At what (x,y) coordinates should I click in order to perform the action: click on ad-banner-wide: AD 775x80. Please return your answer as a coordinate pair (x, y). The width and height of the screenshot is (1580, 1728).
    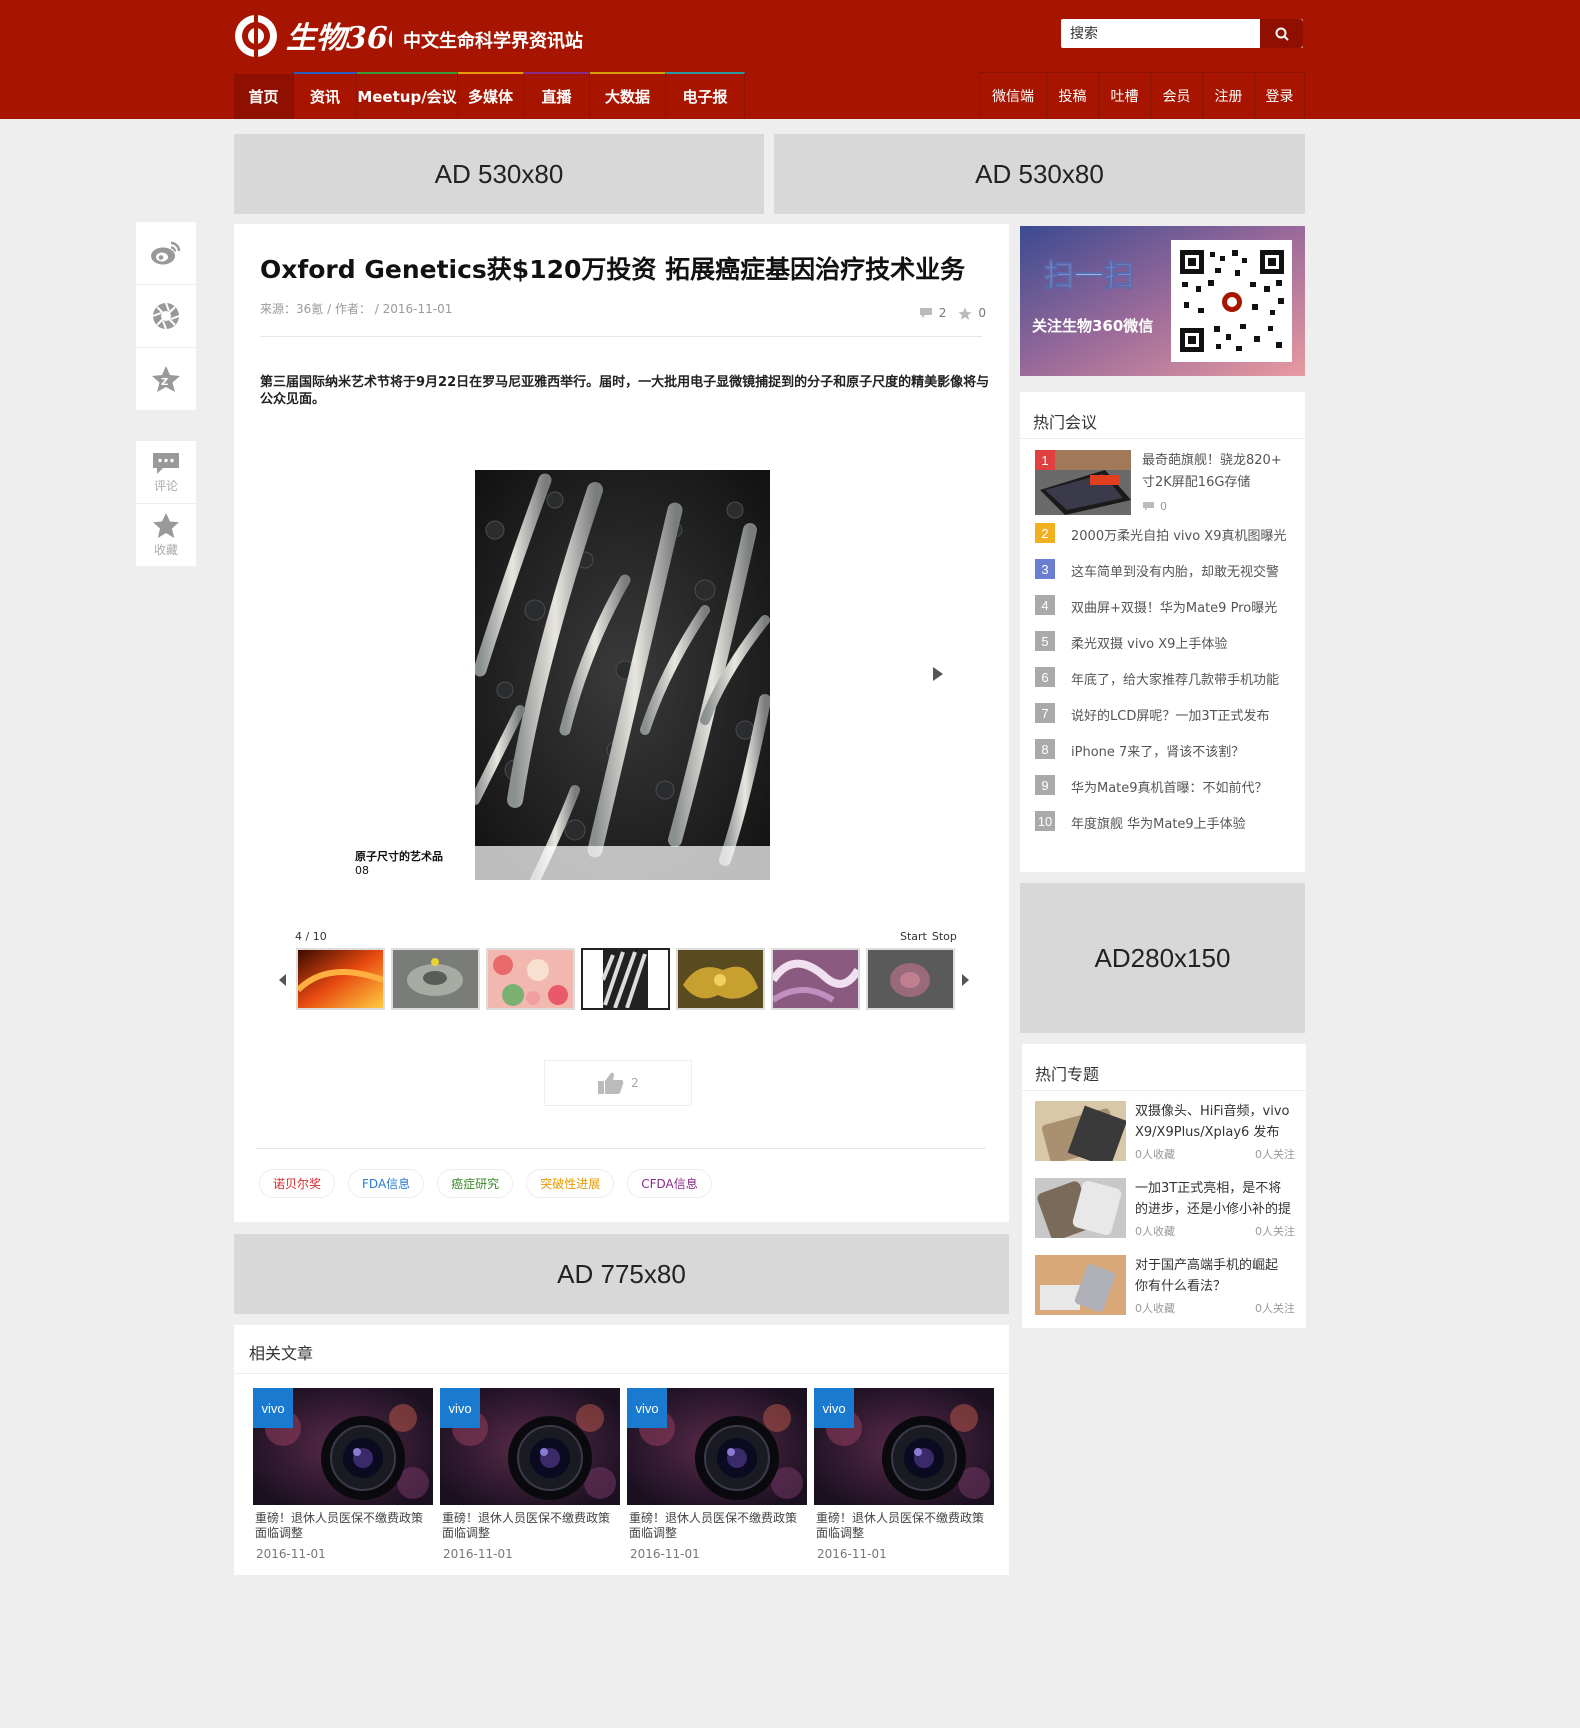
    Looking at the image, I should click on (621, 1274).